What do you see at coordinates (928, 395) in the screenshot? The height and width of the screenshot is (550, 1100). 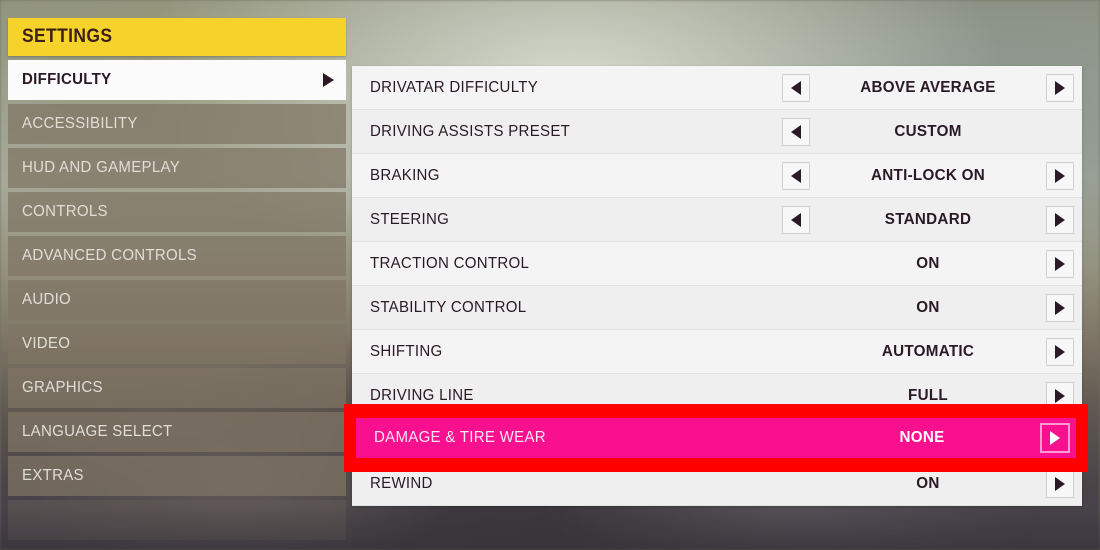 I see `setting-value: FULL` at bounding box center [928, 395].